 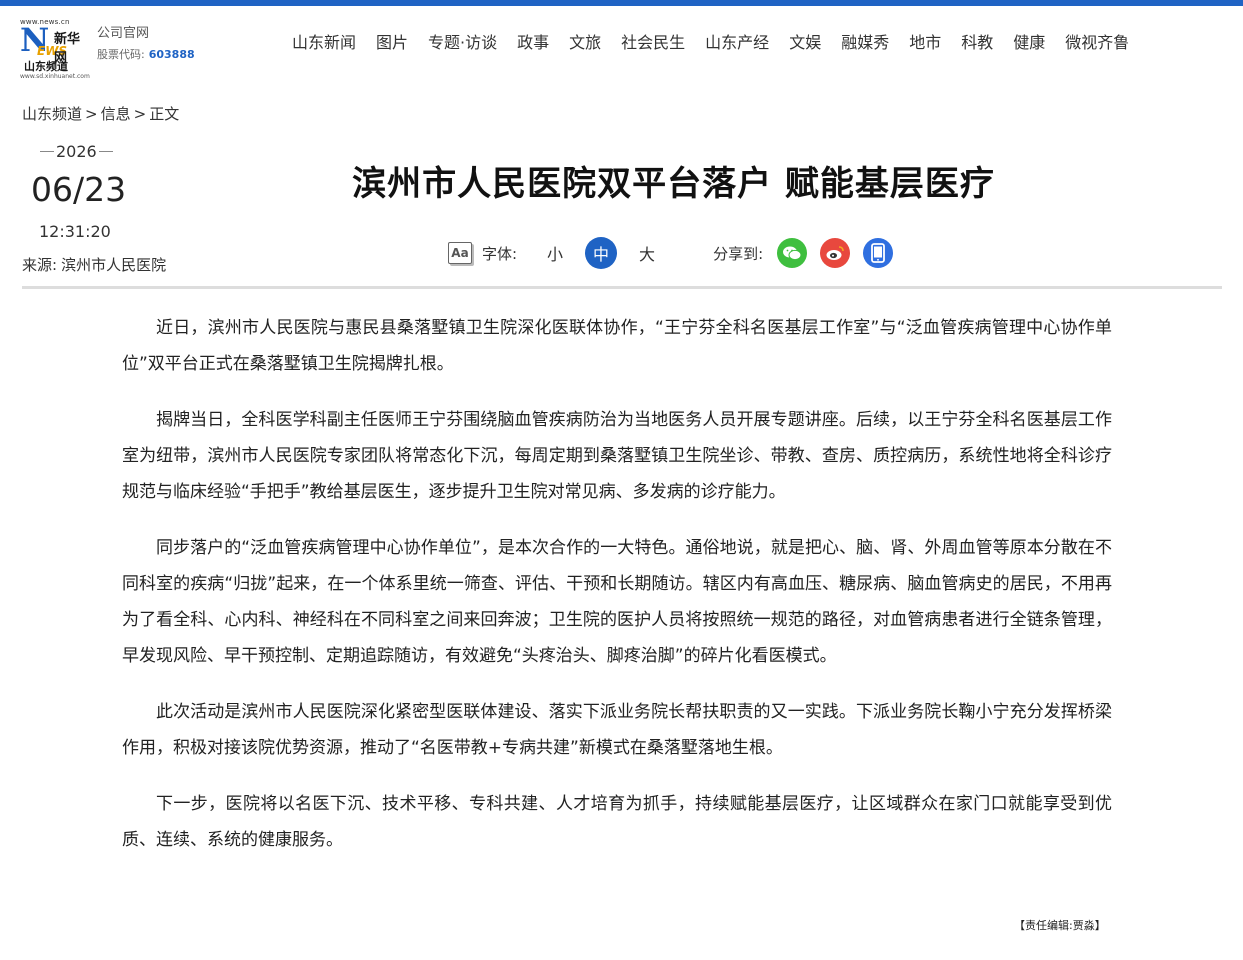 I want to click on font-size-large-button: 大, so click(x=647, y=253).